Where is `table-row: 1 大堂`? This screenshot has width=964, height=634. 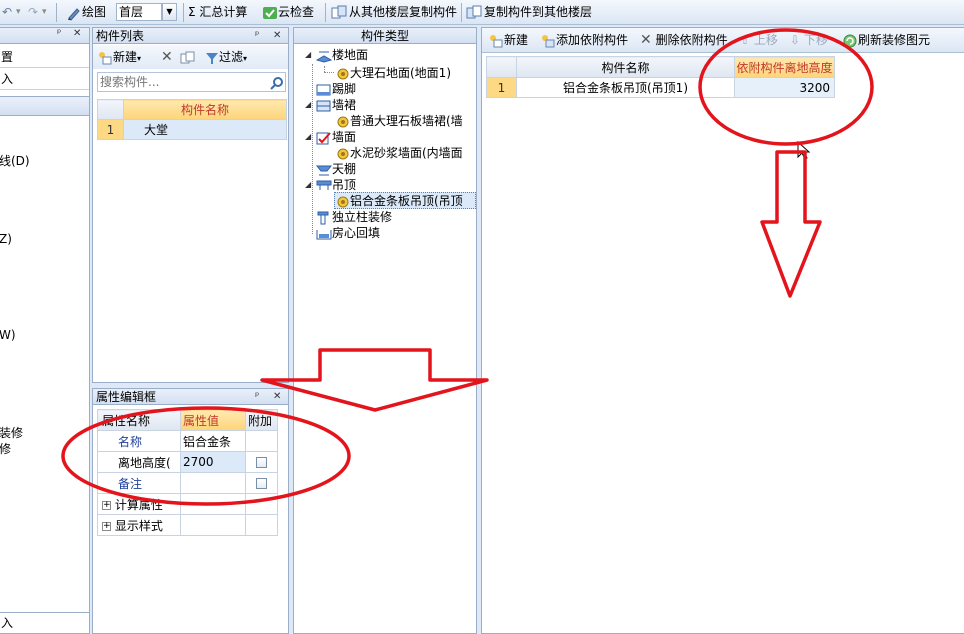
table-row: 1 大堂 is located at coordinates (192, 129).